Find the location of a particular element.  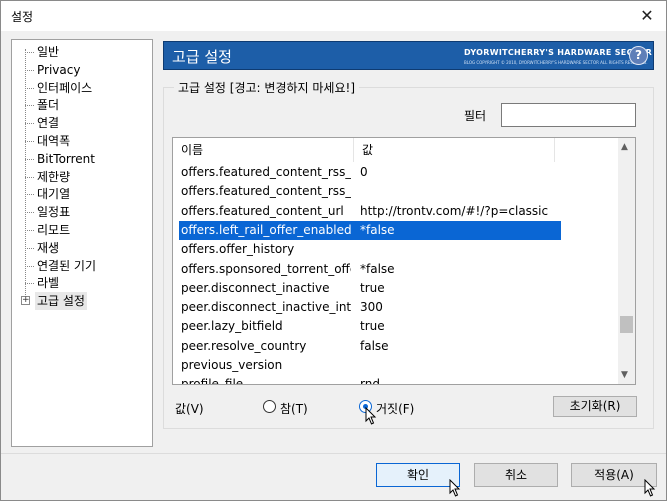

setting-name: profile_file is located at coordinates (212, 381).